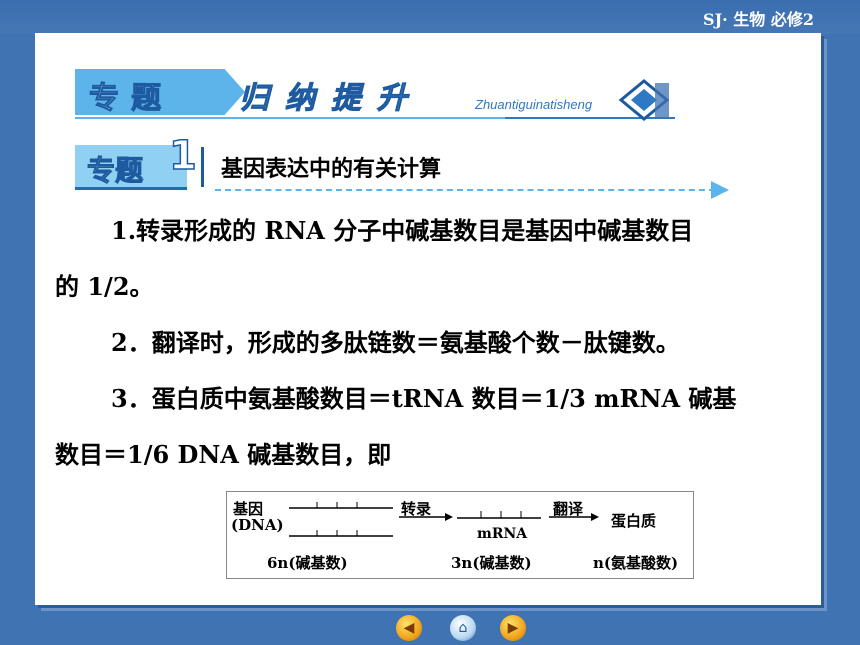 Image resolution: width=860 pixels, height=645 pixels. I want to click on home-icon: ⌂, so click(463, 628).